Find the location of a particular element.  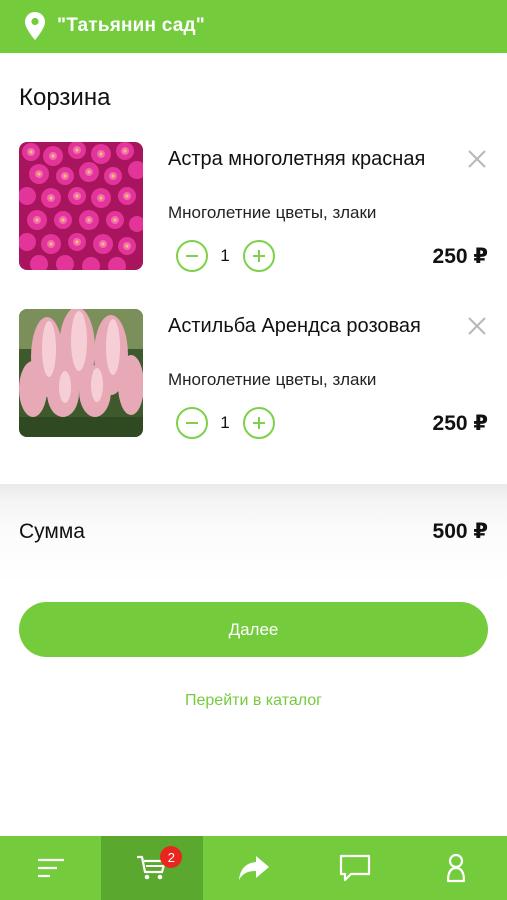

bottom-tab-bar: 2 is located at coordinates (253, 868).